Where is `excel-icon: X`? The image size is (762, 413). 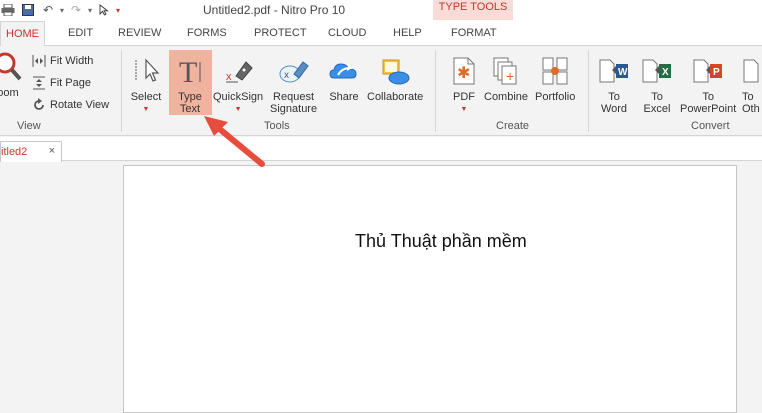
excel-icon: X is located at coordinates (657, 71).